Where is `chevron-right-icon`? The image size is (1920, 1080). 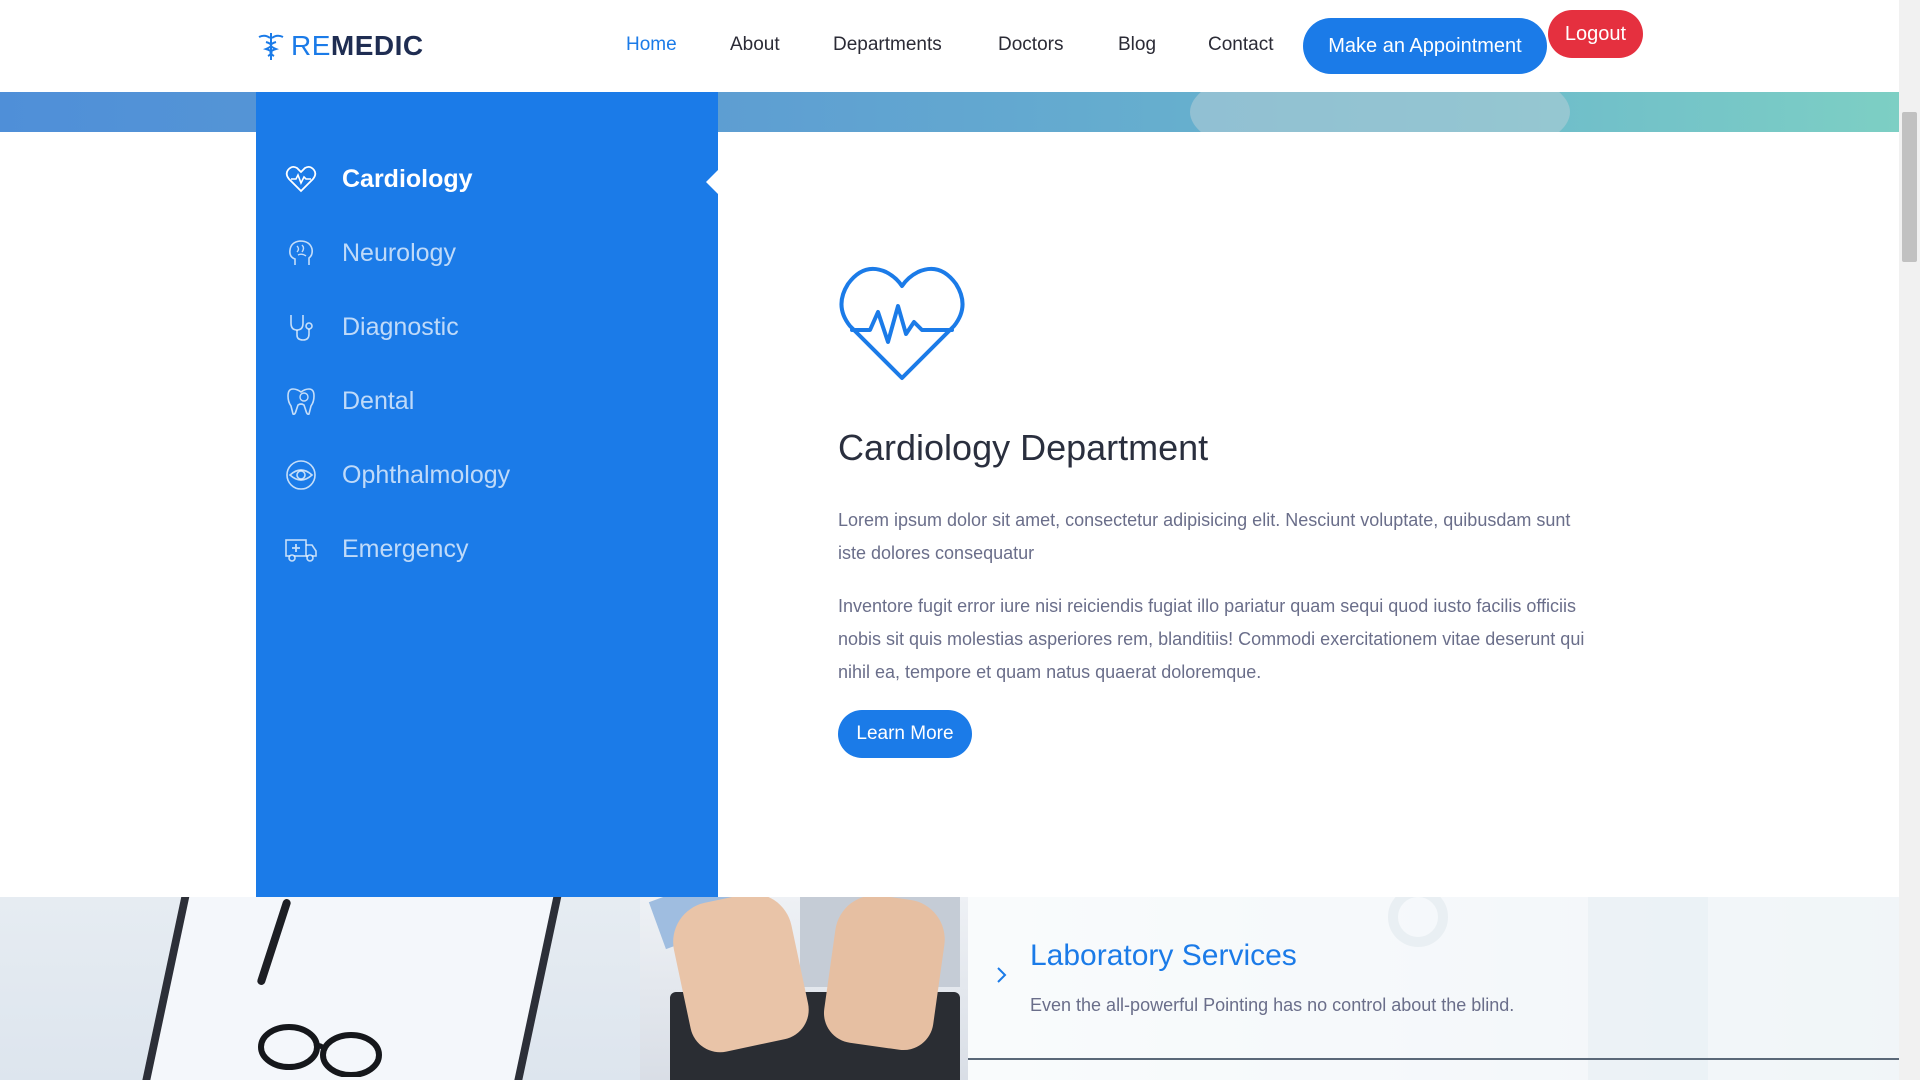
chevron-right-icon is located at coordinates (1002, 975).